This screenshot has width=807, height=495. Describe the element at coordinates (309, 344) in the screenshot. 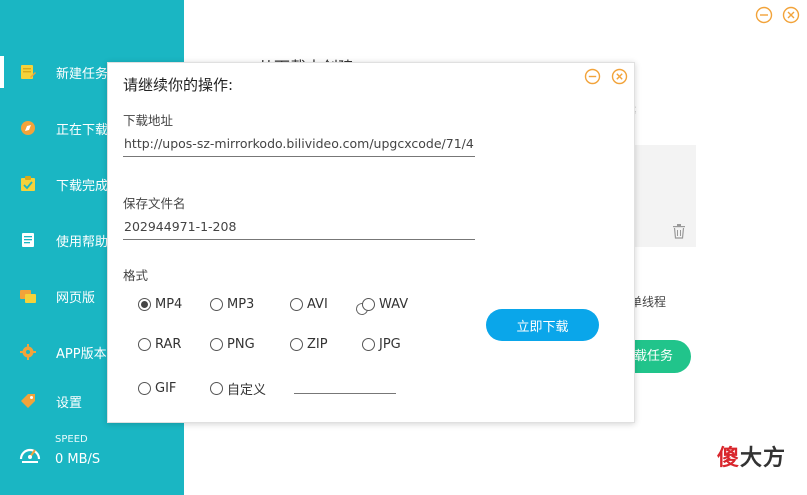

I see `format-radio-zip: ZIP` at that location.